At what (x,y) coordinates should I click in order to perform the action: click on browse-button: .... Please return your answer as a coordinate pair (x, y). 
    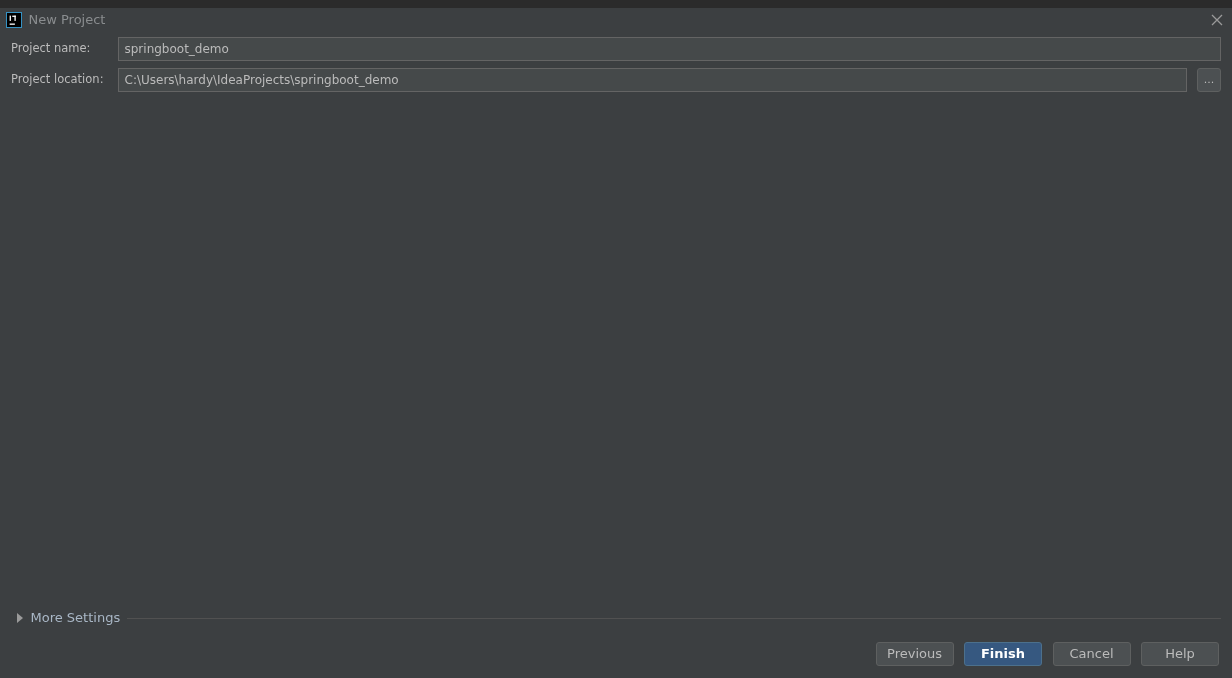
    Looking at the image, I should click on (1209, 79).